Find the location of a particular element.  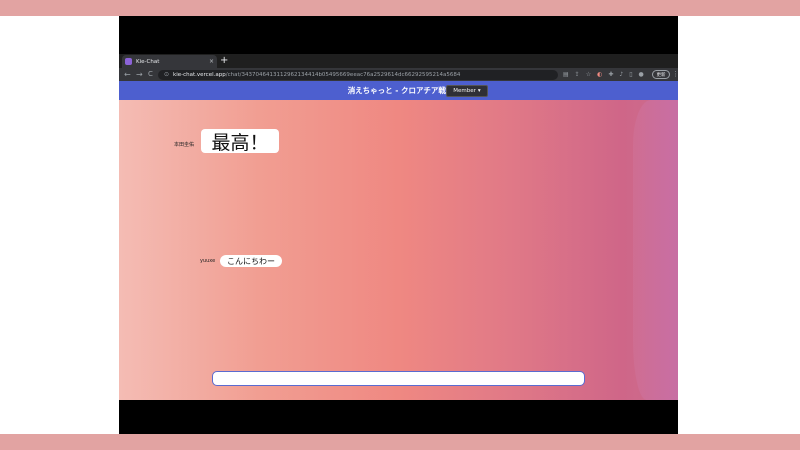

member-button-label: Member is located at coordinates (464, 91).